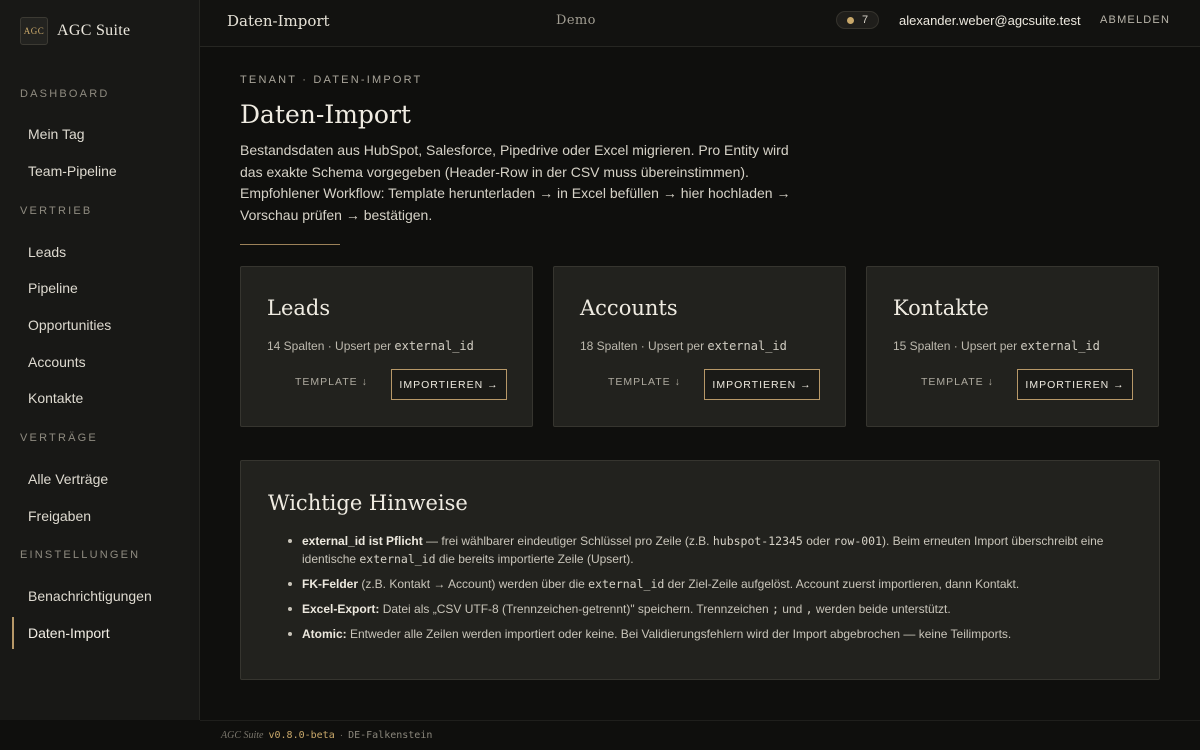 This screenshot has height=750, width=1200. What do you see at coordinates (996, 346) in the screenshot?
I see `card-meta: 15 Spalten · Upsert per external_id` at bounding box center [996, 346].